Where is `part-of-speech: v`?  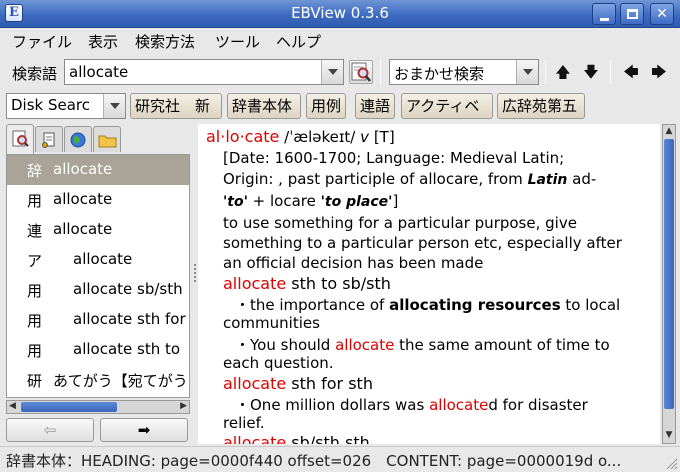 part-of-speech: v is located at coordinates (365, 137).